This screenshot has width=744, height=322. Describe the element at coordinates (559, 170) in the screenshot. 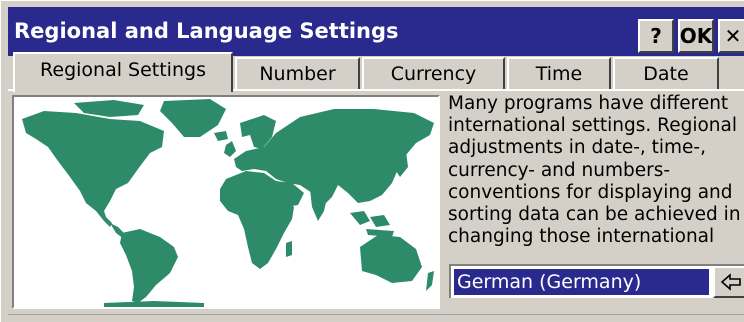

I see `description-line: currency- and numbers-` at that location.